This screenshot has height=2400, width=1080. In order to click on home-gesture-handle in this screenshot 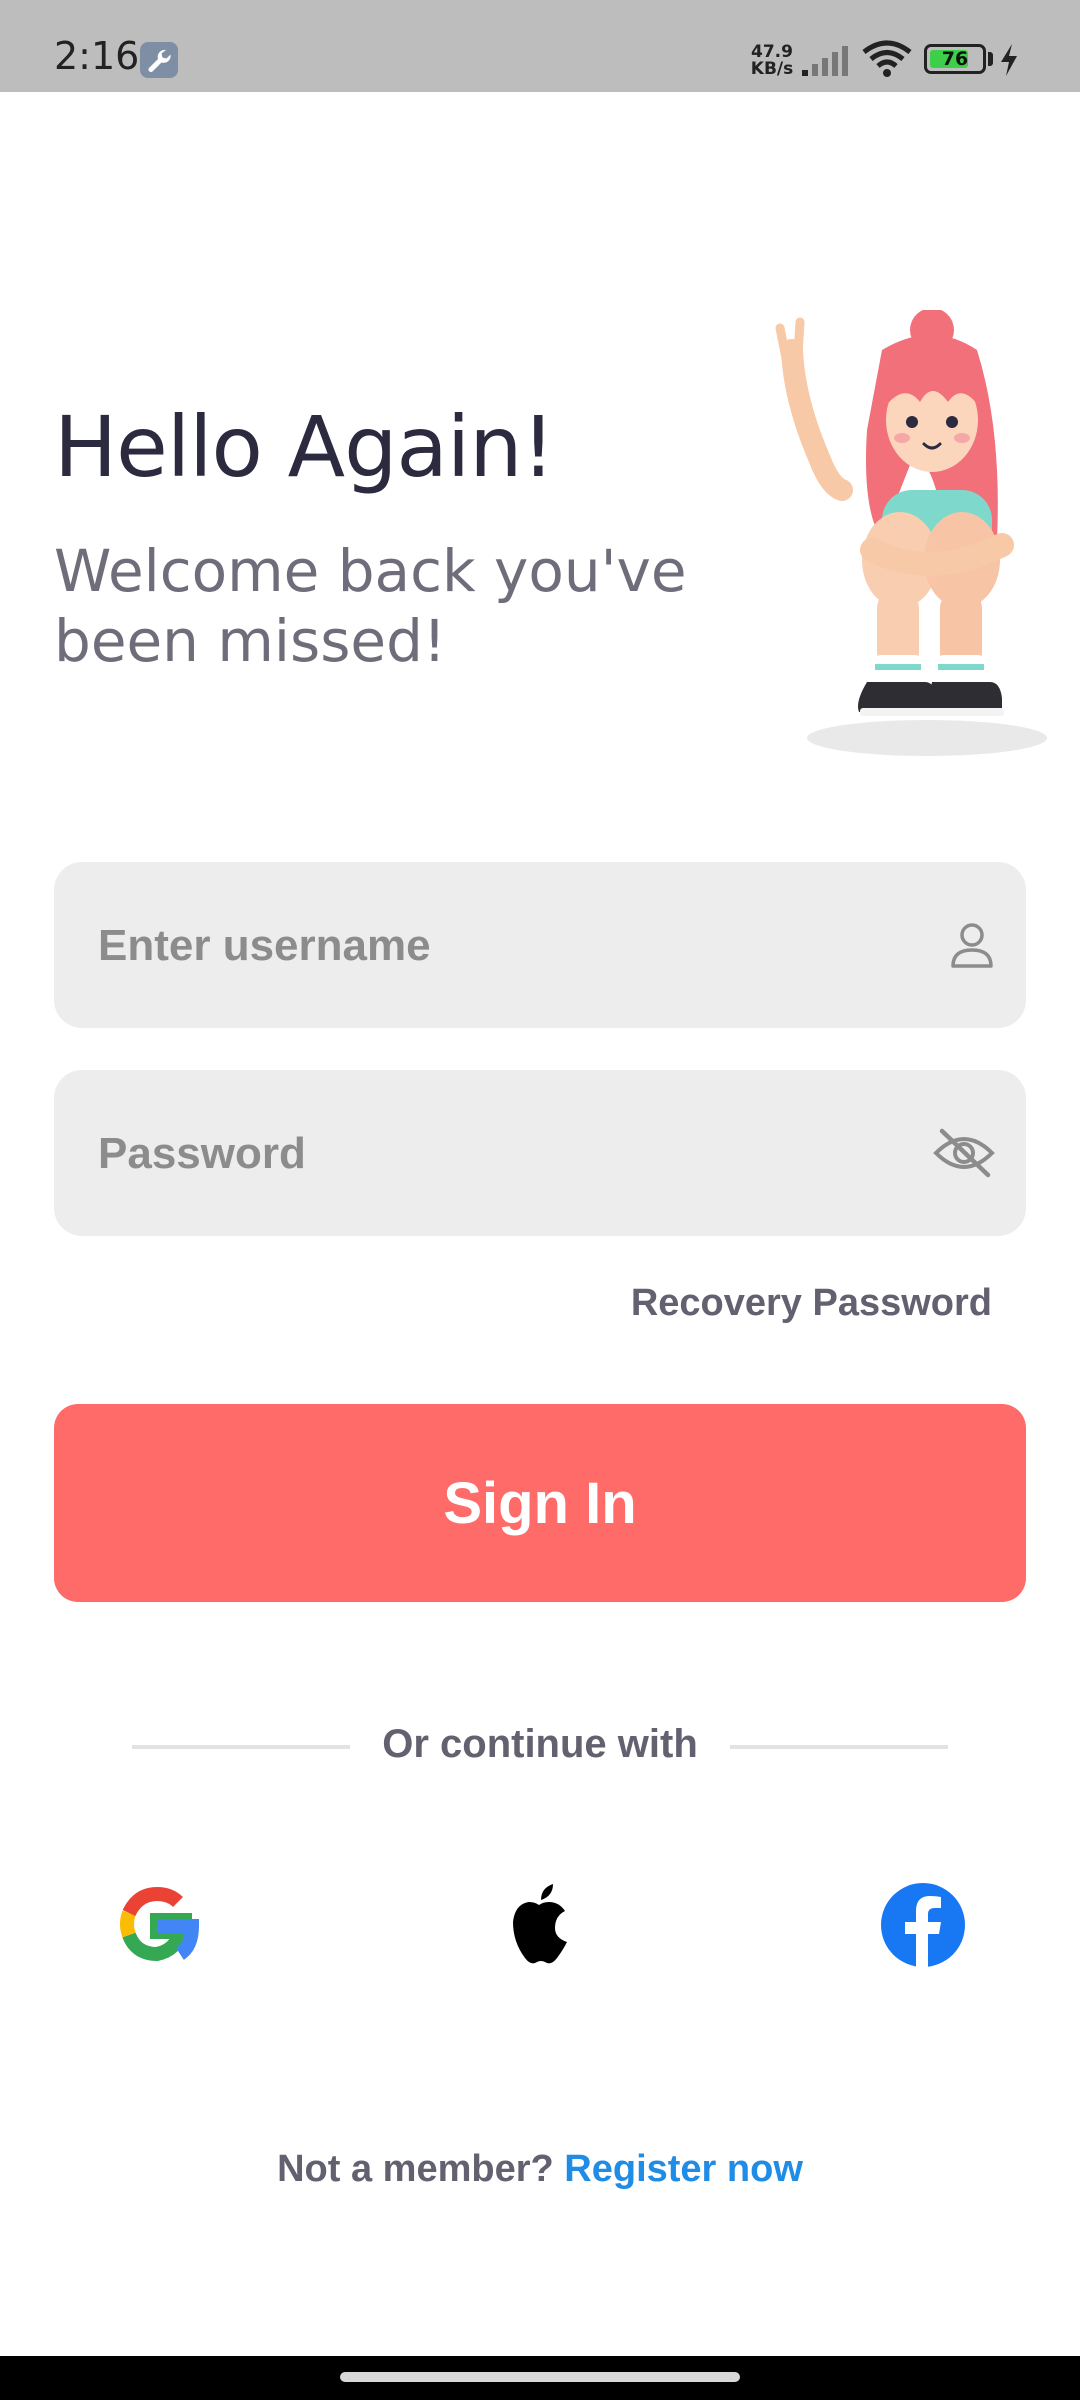, I will do `click(540, 2377)`.